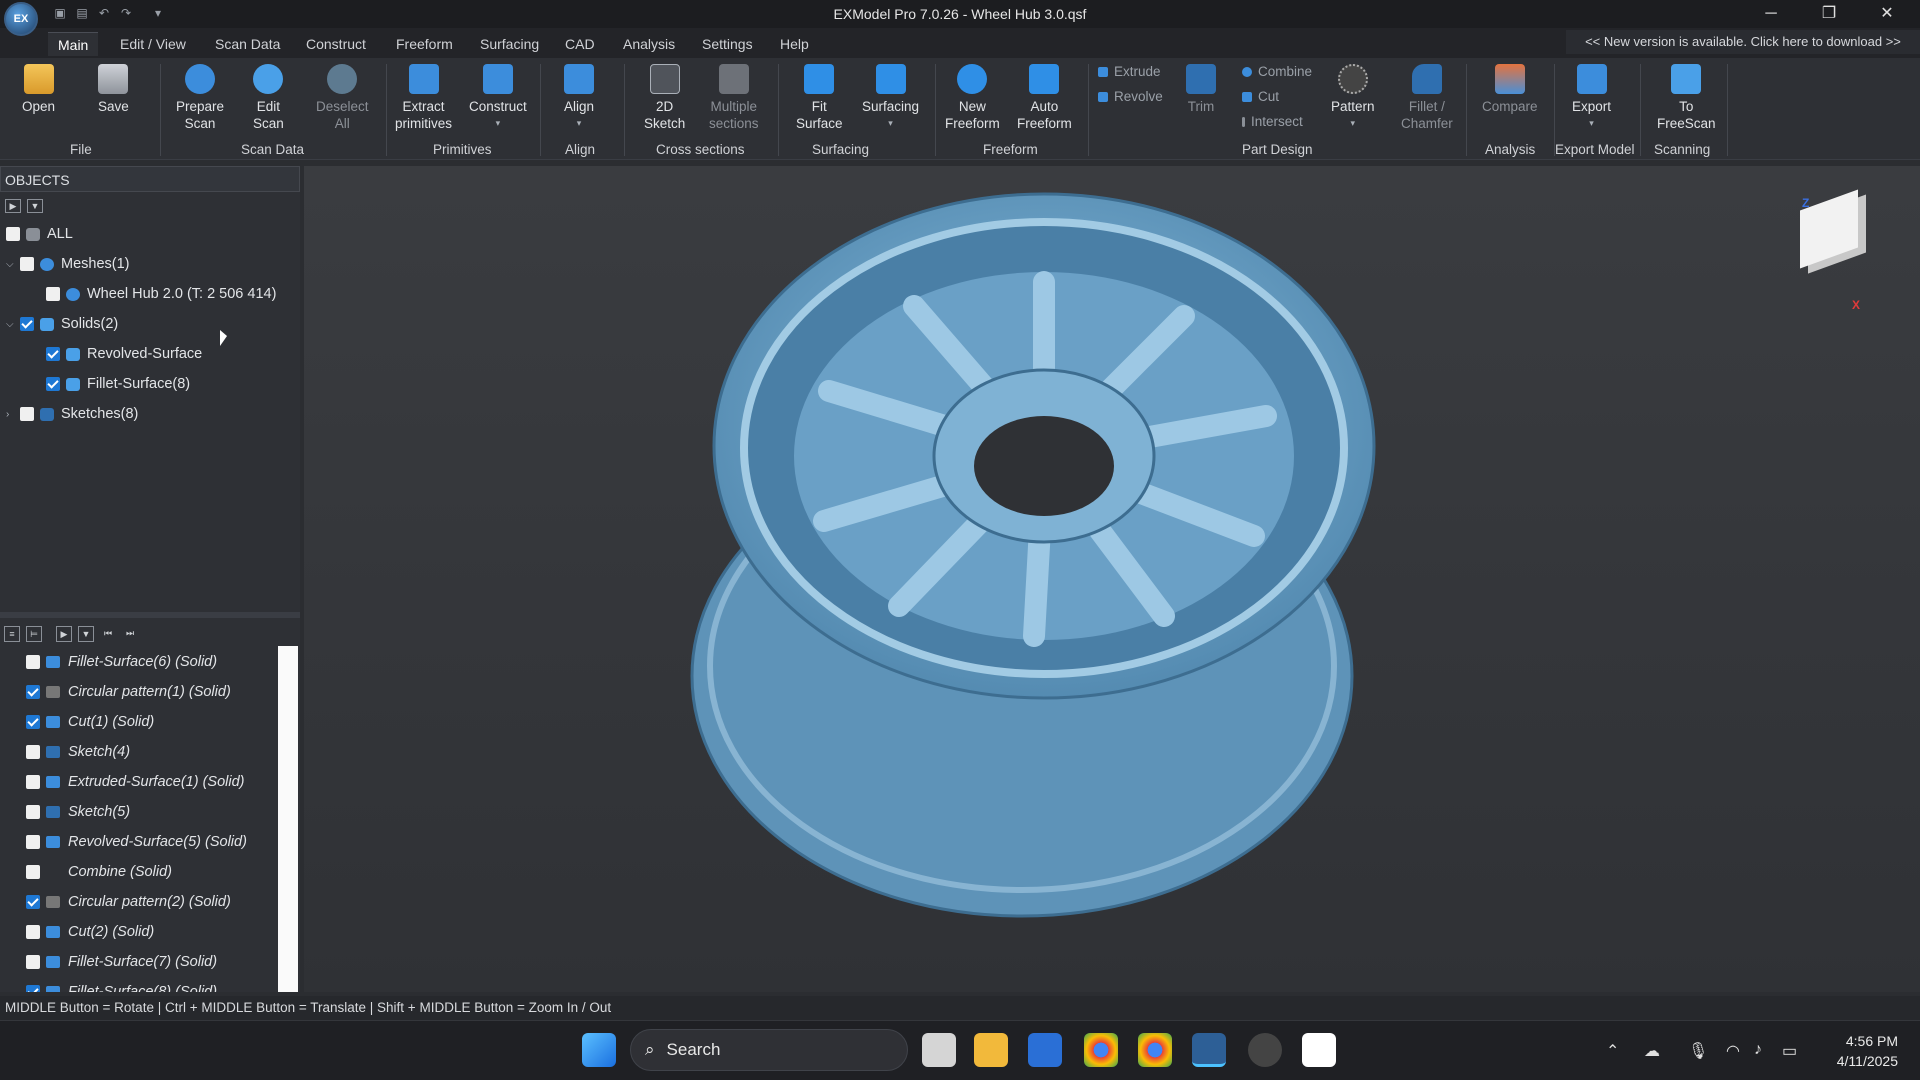 The image size is (1920, 1080). Describe the element at coordinates (153, 44) in the screenshot. I see `tab-edit-view: Edit / View` at that location.